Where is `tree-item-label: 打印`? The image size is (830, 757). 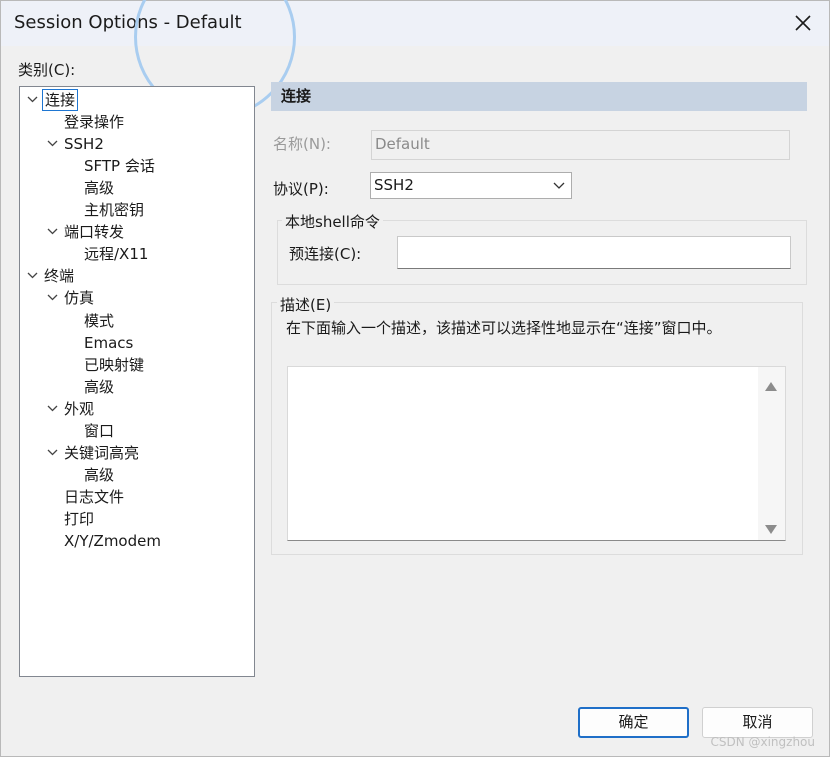 tree-item-label: 打印 is located at coordinates (79, 518).